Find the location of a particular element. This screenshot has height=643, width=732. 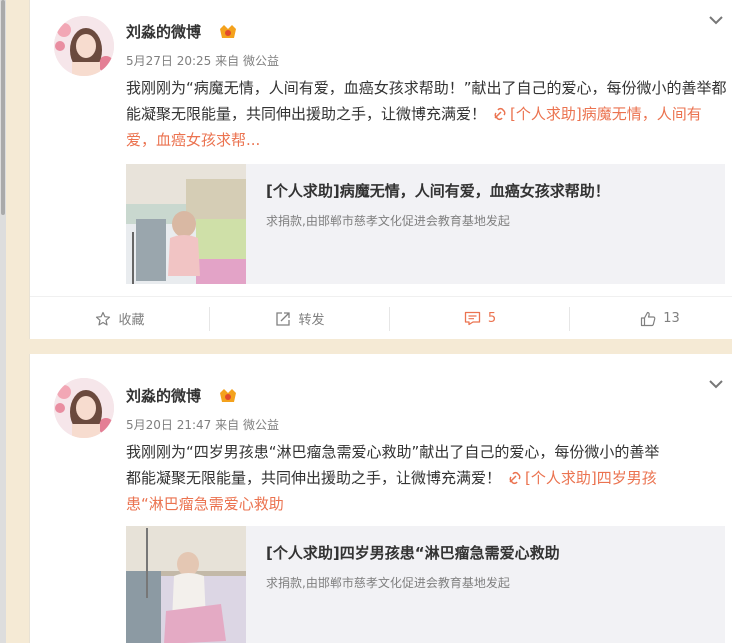

post-body-line1: 我刚刚为“四岁男孩患“淋巴瘤急需爱心救助”献出了自己的爱心，每份微小的善举 is located at coordinates (393, 452).